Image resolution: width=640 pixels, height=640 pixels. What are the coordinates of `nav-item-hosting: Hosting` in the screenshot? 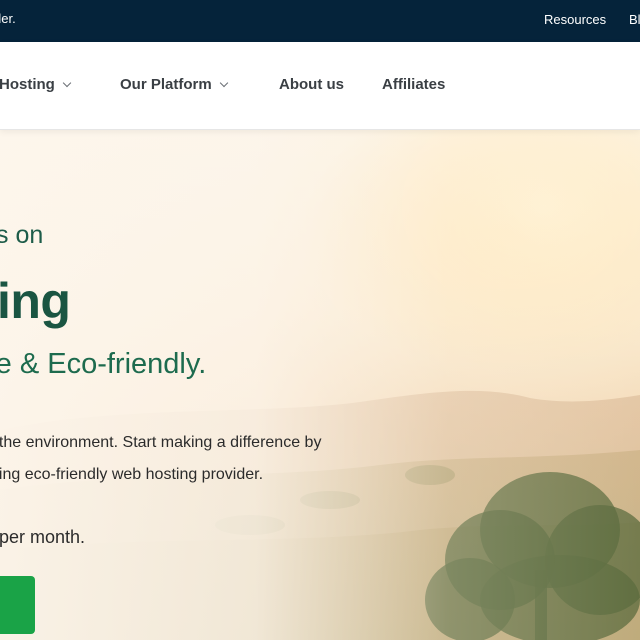 It's located at (36, 84).